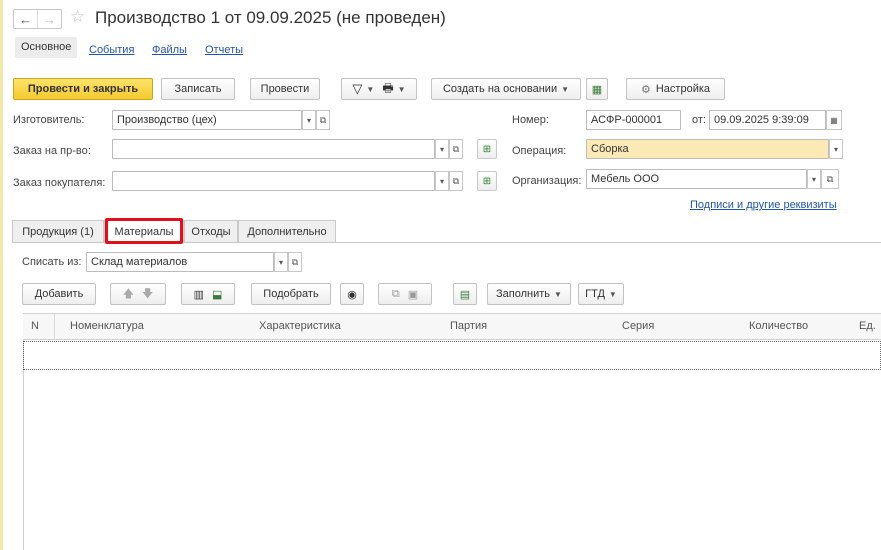  What do you see at coordinates (468, 326) in the screenshot?
I see `column-batch: Партия` at bounding box center [468, 326].